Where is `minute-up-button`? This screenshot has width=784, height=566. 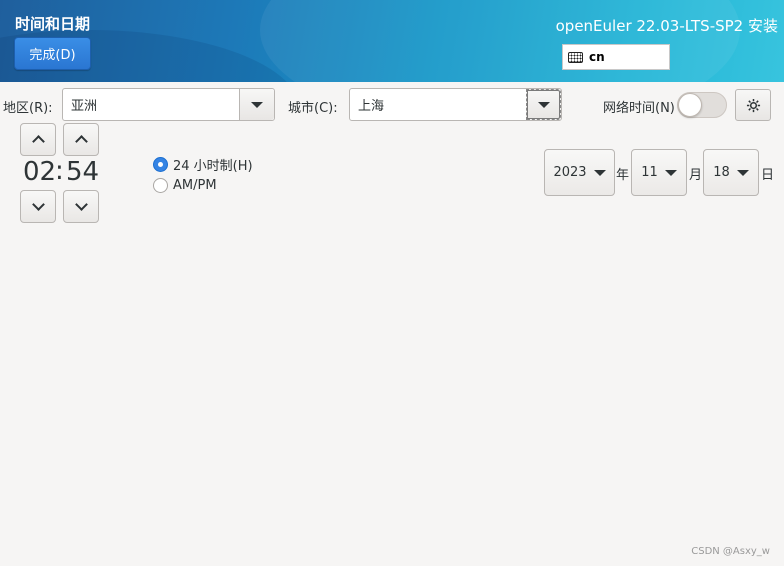 minute-up-button is located at coordinates (81, 139).